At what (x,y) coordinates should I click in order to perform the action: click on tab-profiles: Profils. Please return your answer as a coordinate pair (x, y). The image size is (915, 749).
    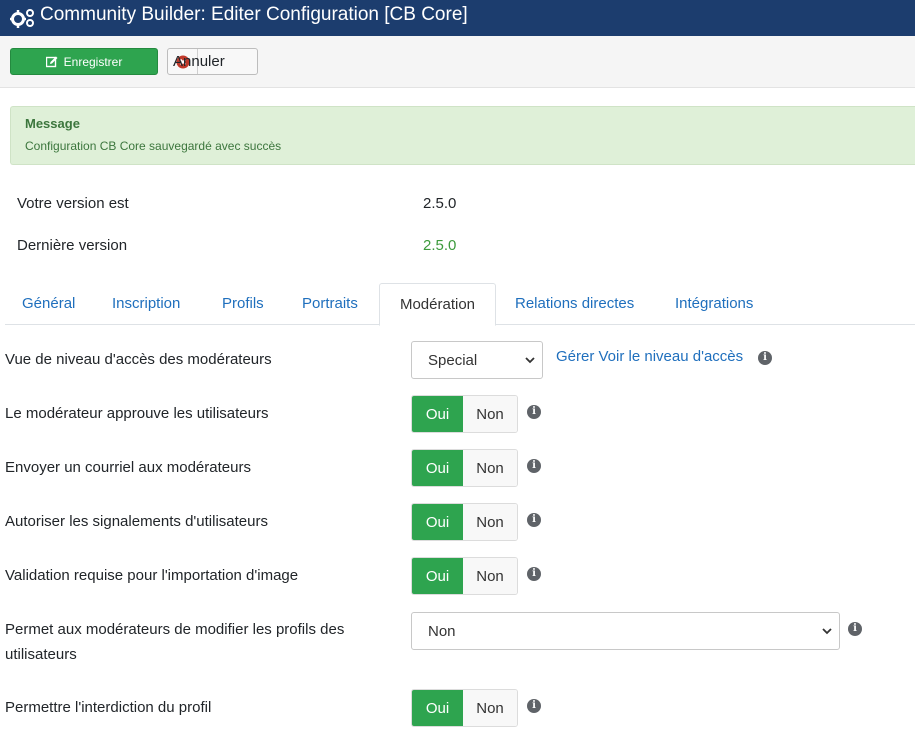
    Looking at the image, I should click on (243, 304).